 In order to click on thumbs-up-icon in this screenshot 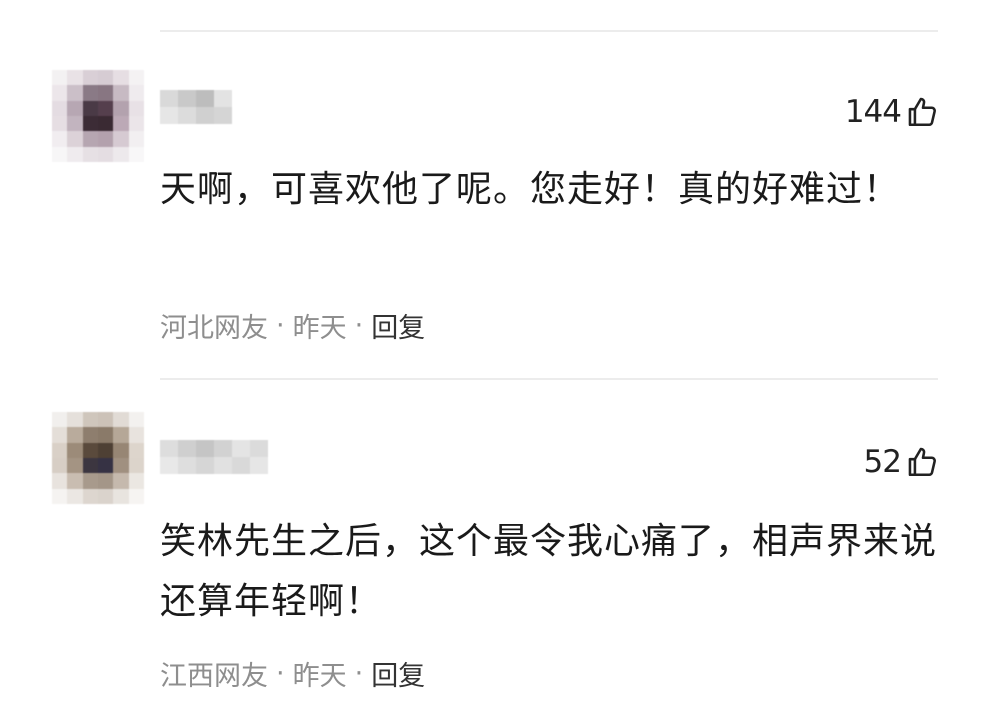, I will do `click(922, 462)`.